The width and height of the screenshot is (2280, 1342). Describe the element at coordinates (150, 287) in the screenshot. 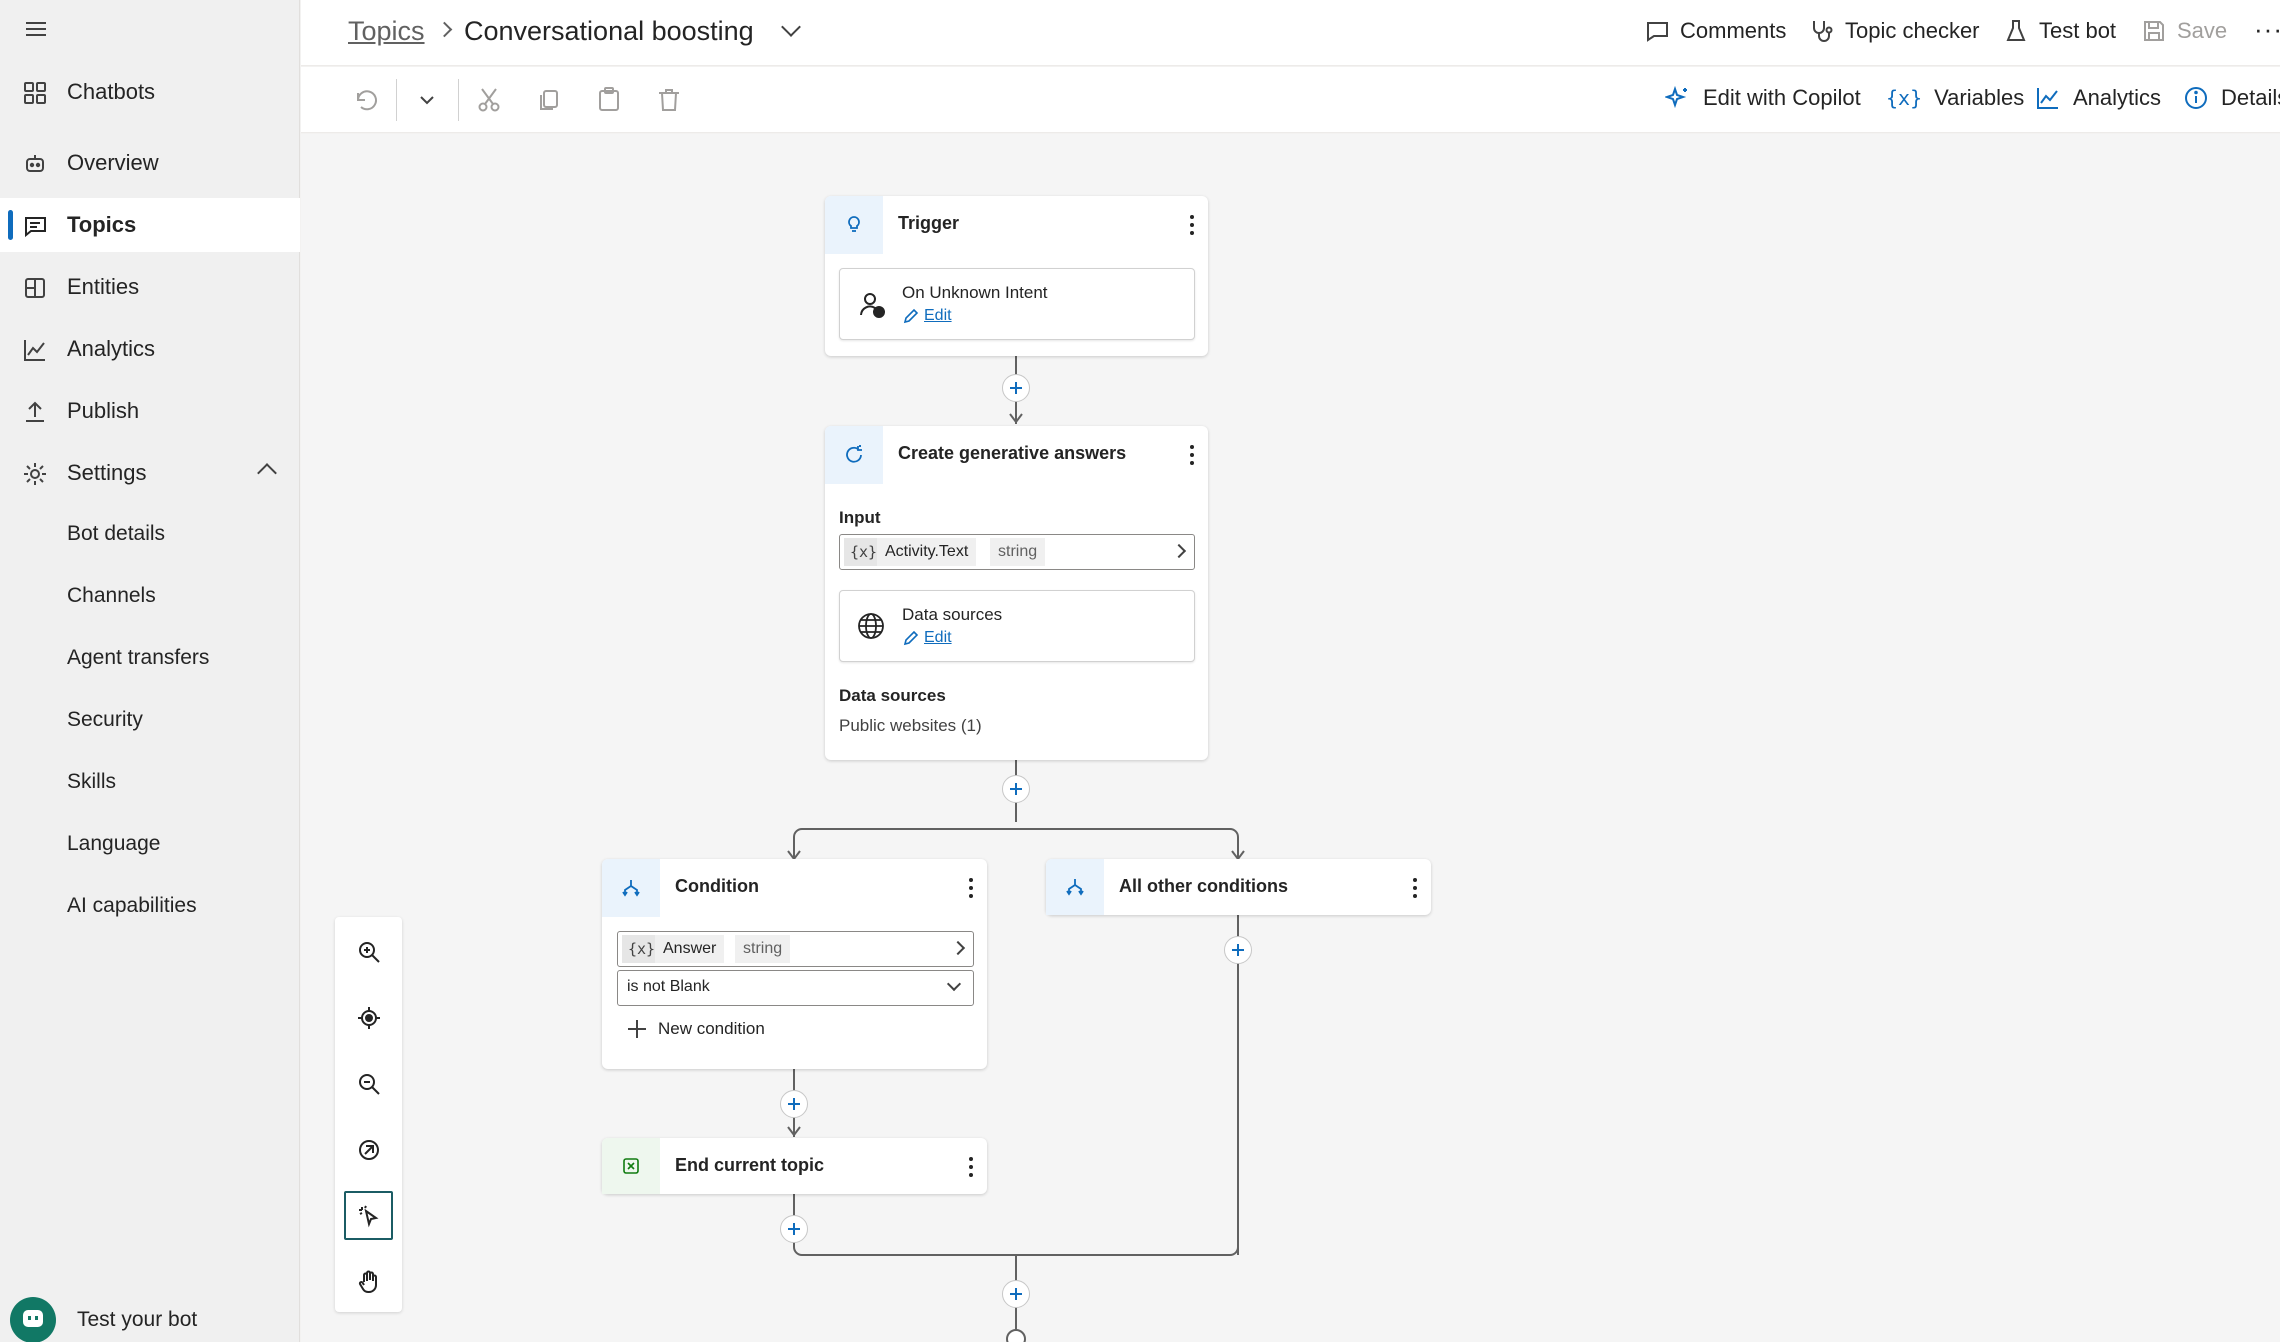

I see `sidebar-item-entities: Entities` at that location.